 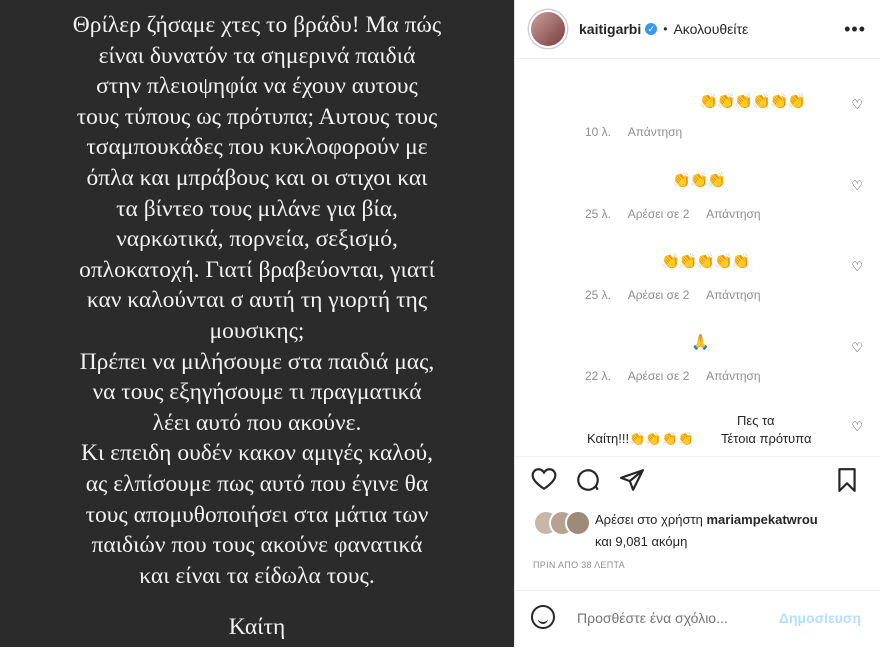 I want to click on comment-time: 10 λ., so click(x=598, y=132).